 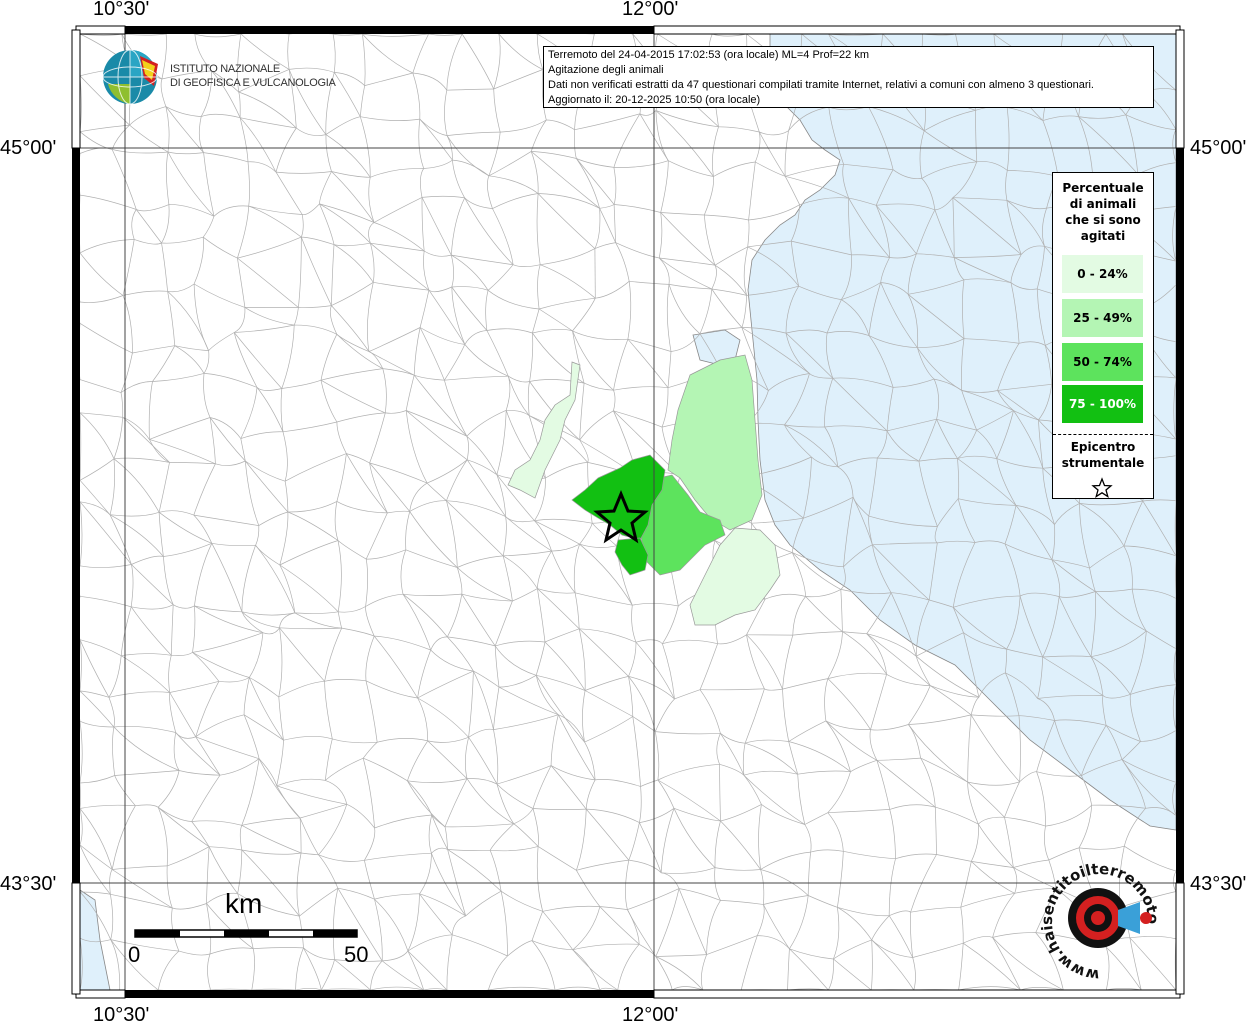 What do you see at coordinates (1103, 204) in the screenshot?
I see `legend-title-line: di animali` at bounding box center [1103, 204].